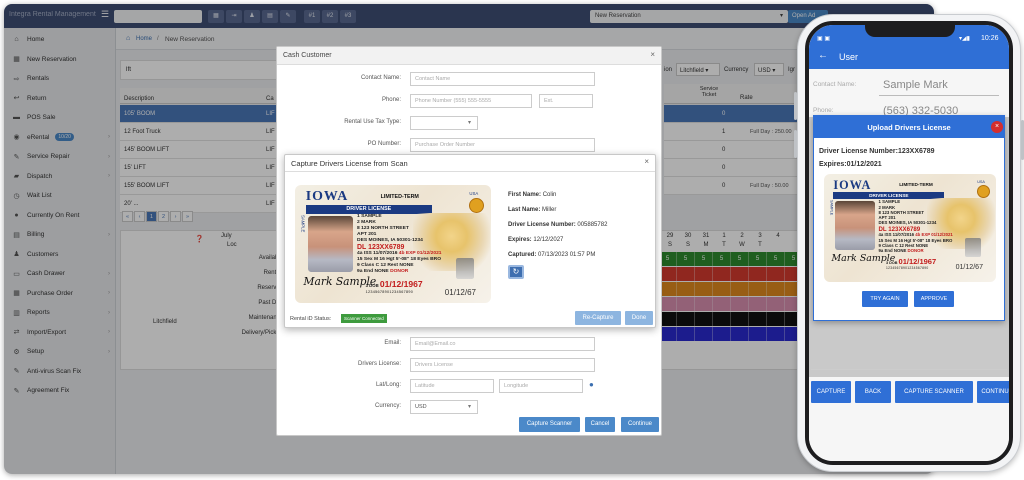  What do you see at coordinates (471, 101) in the screenshot?
I see `field-input: Phone Number (555) 555-5555` at bounding box center [471, 101].